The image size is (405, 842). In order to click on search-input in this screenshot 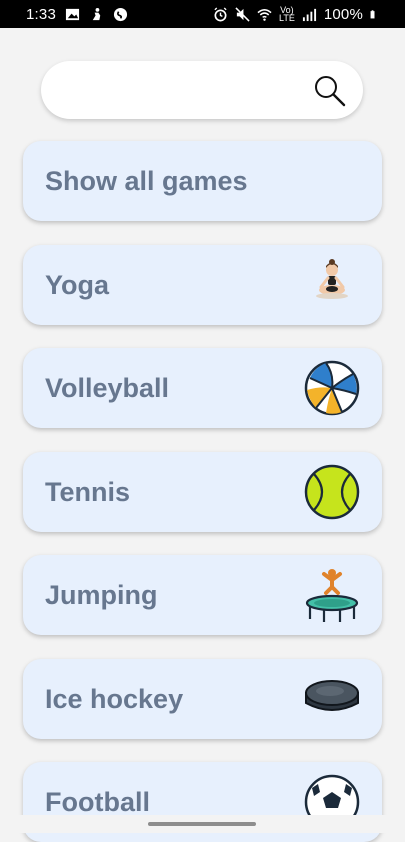, I will do `click(185, 91)`.